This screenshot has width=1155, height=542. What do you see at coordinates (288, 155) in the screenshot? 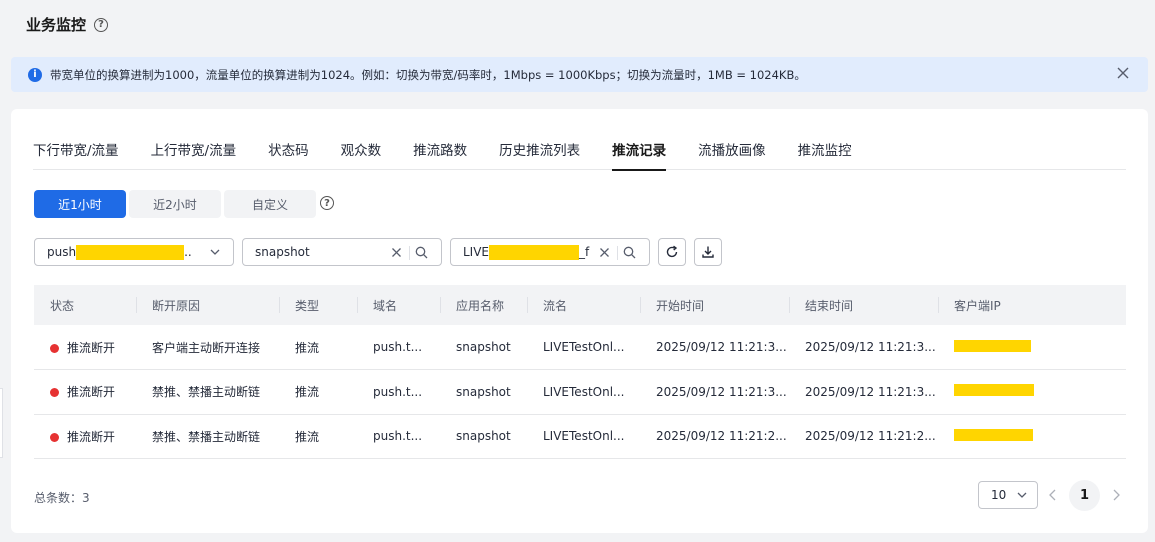
I see `tab-status-code: 状态码` at bounding box center [288, 155].